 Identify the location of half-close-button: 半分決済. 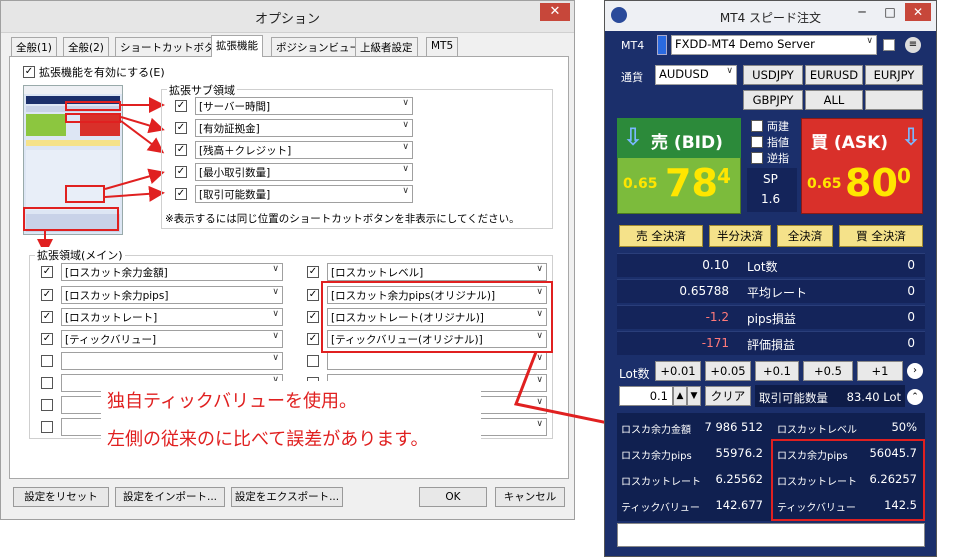
(740, 236).